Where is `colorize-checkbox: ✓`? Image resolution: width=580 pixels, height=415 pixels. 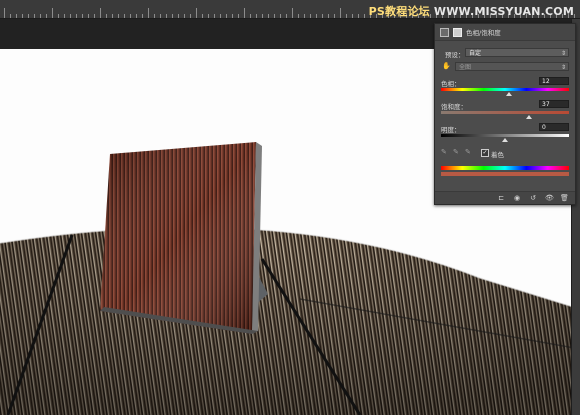
colorize-checkbox: ✓ is located at coordinates (485, 153).